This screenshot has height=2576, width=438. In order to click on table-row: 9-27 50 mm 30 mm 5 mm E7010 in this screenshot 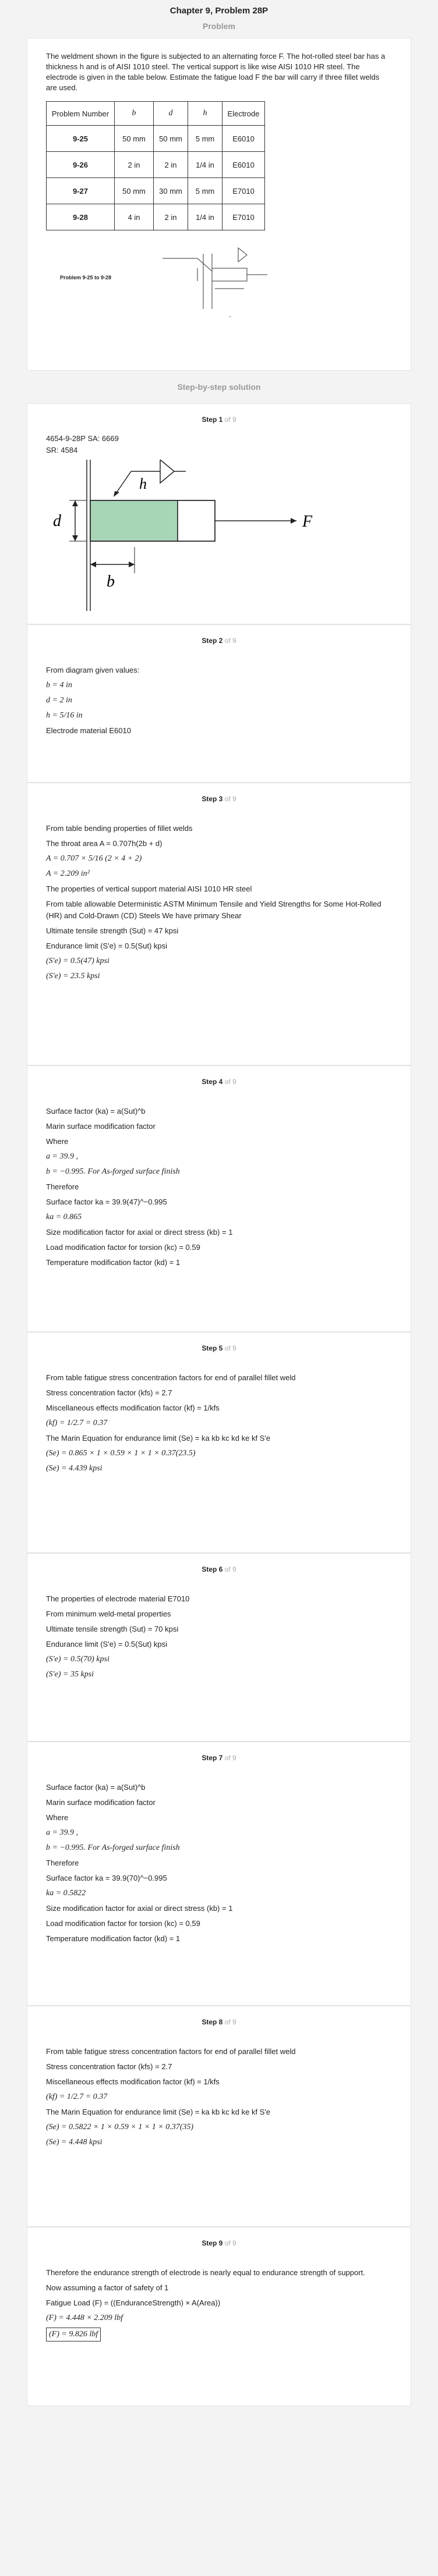, I will do `click(155, 190)`.